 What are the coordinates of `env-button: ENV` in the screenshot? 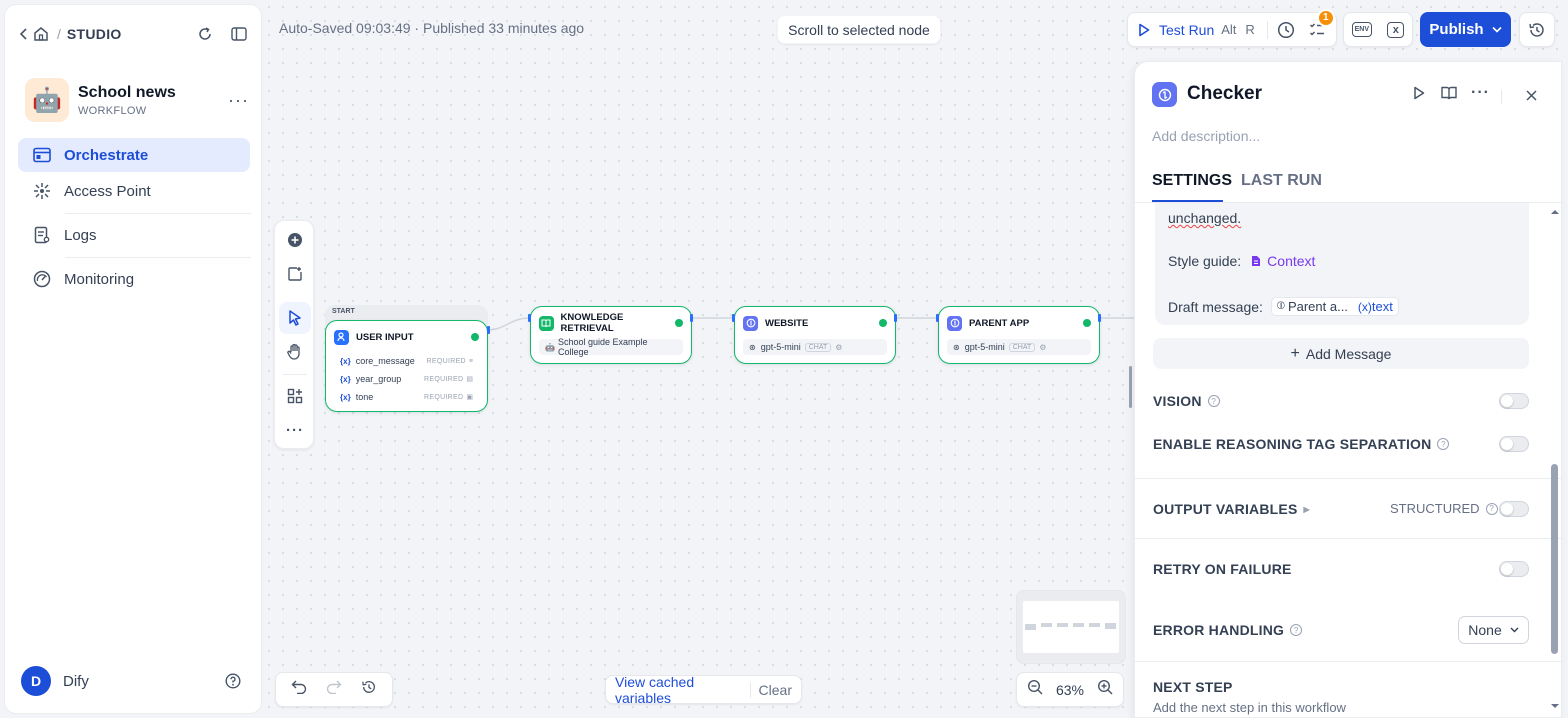 It's located at (1362, 29).